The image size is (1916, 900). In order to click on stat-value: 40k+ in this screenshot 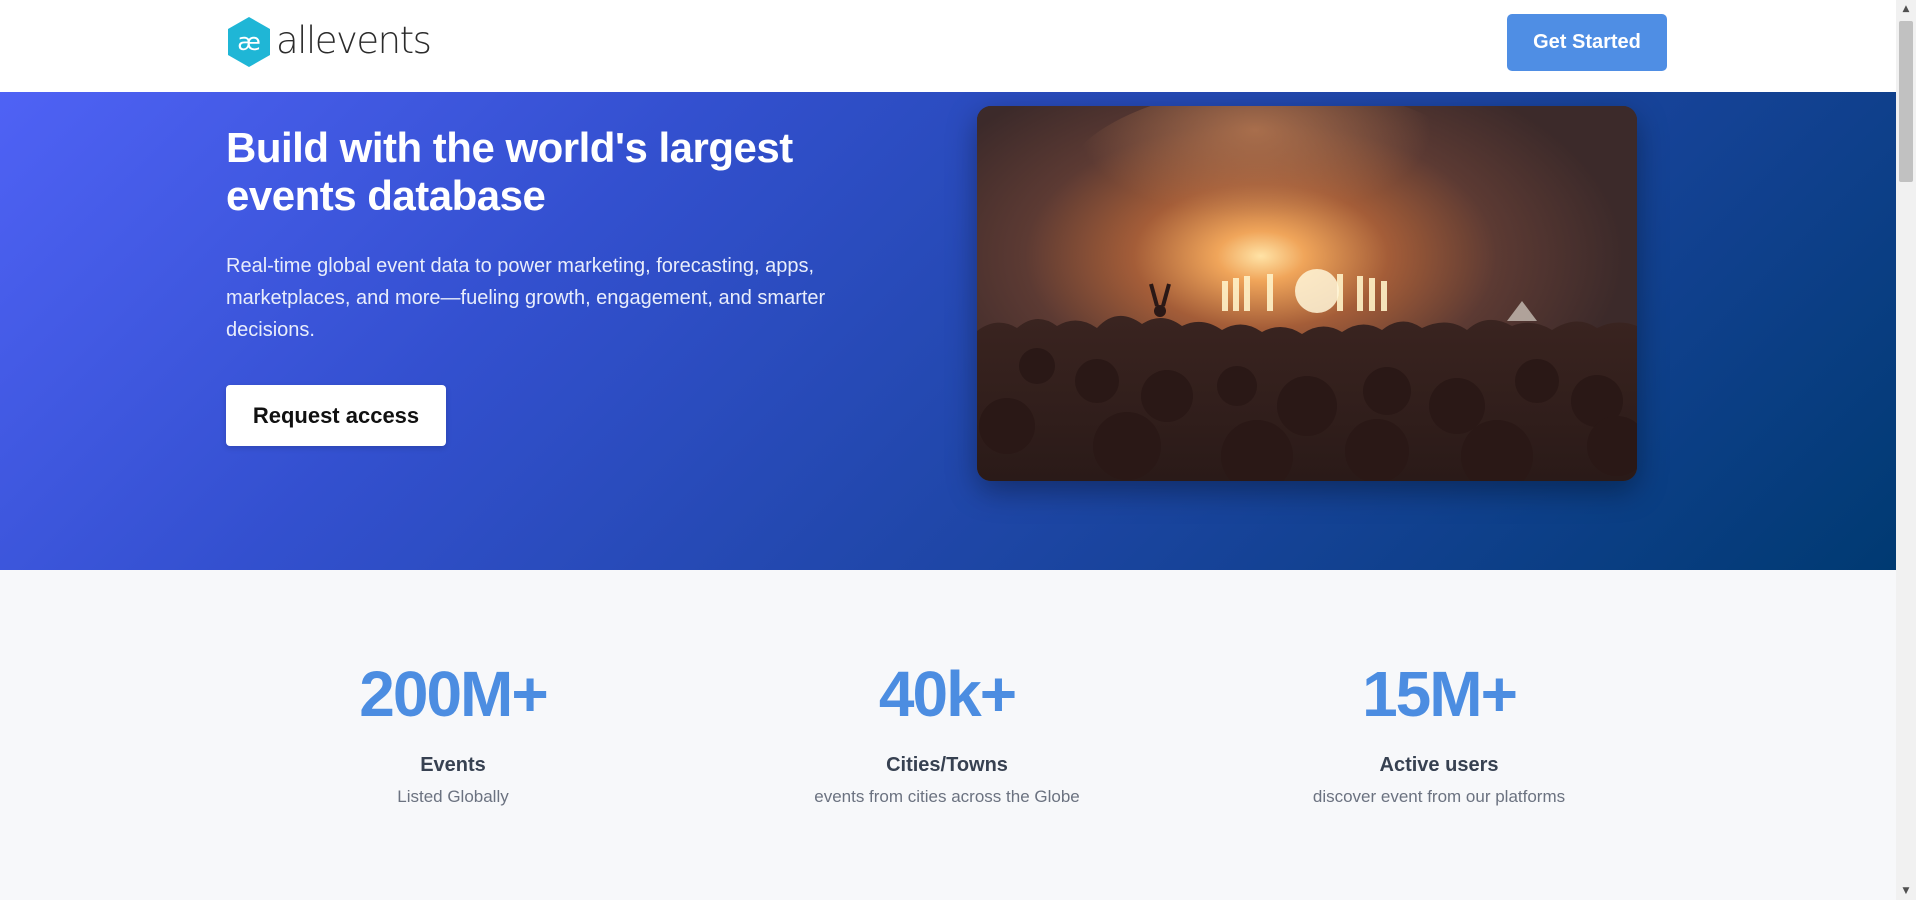, I will do `click(947, 694)`.